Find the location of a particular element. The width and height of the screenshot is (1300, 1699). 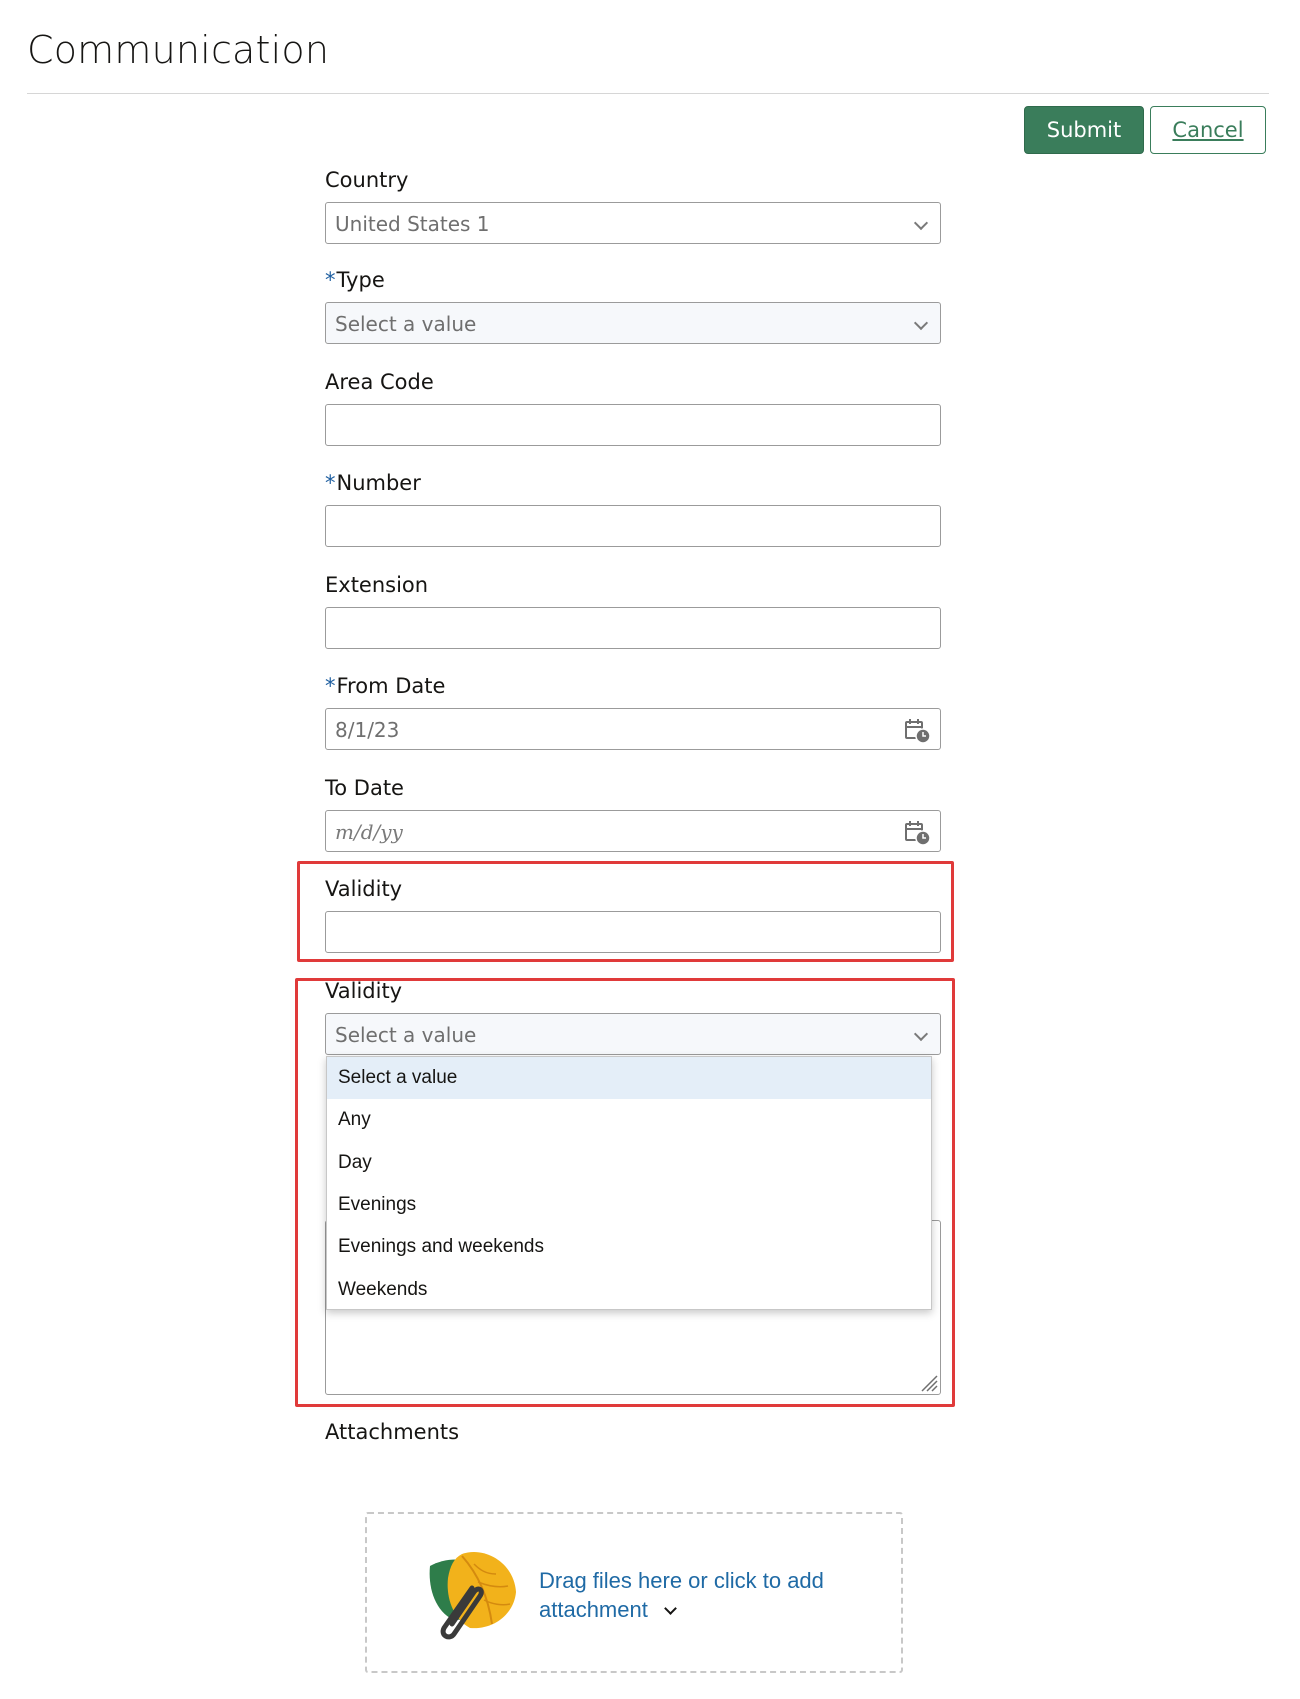

from-date-label: *From Date is located at coordinates (385, 686).